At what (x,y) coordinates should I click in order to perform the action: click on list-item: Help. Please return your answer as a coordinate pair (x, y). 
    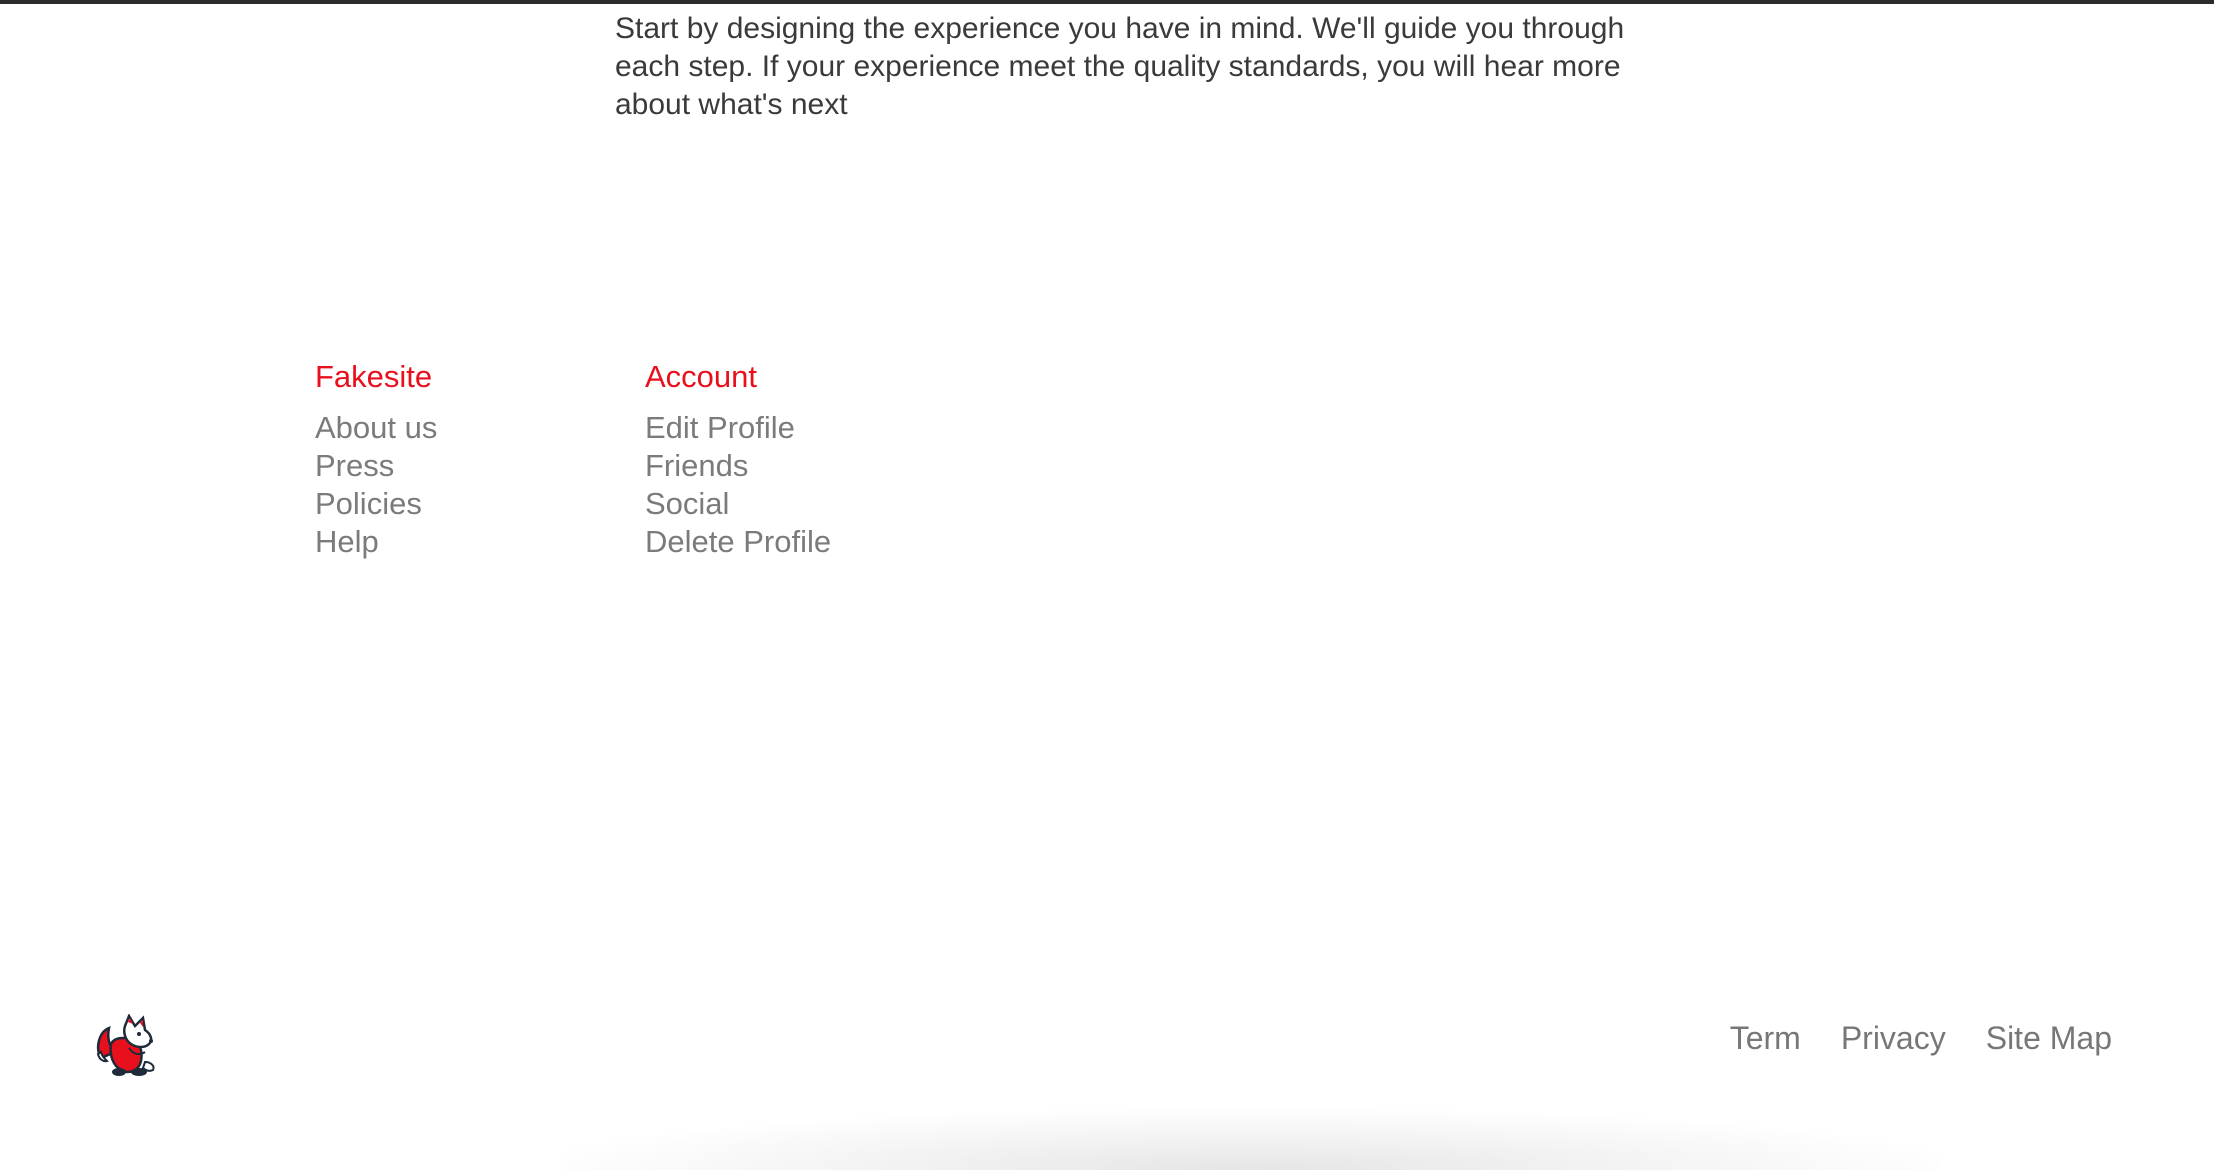
    Looking at the image, I should click on (376, 542).